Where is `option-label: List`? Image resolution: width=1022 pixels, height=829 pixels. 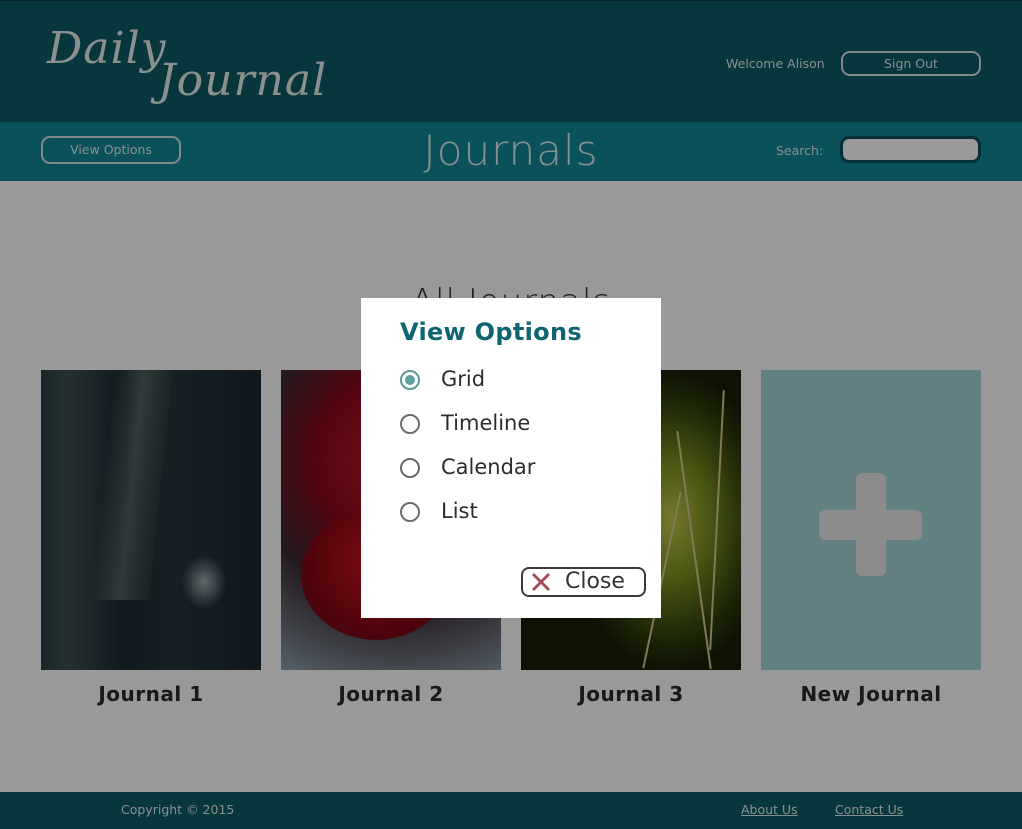
option-label: List is located at coordinates (459, 511).